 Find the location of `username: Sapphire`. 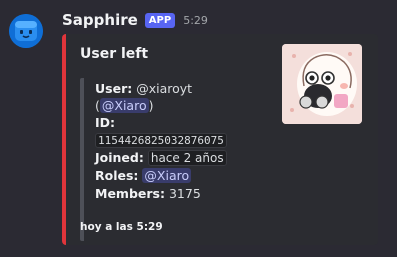

username: Sapphire is located at coordinates (100, 20).